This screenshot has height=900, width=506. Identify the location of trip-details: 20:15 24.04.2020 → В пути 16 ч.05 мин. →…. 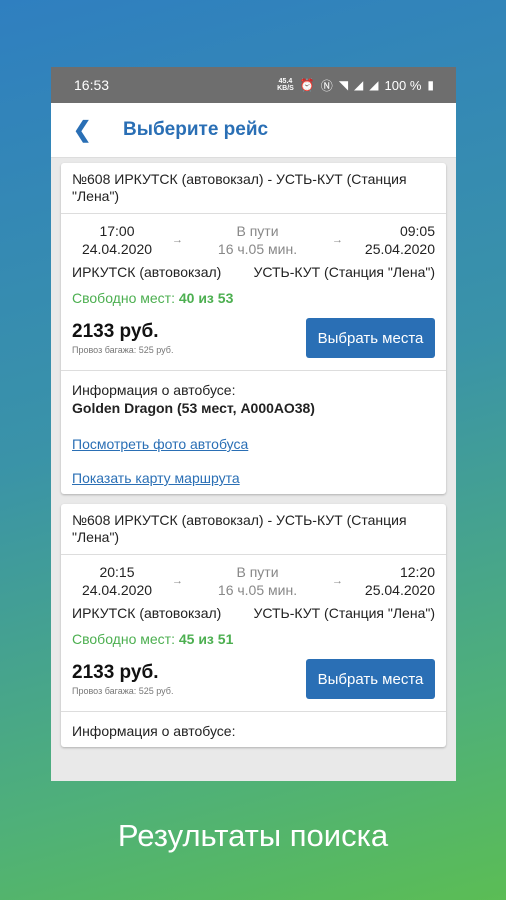
(253, 633).